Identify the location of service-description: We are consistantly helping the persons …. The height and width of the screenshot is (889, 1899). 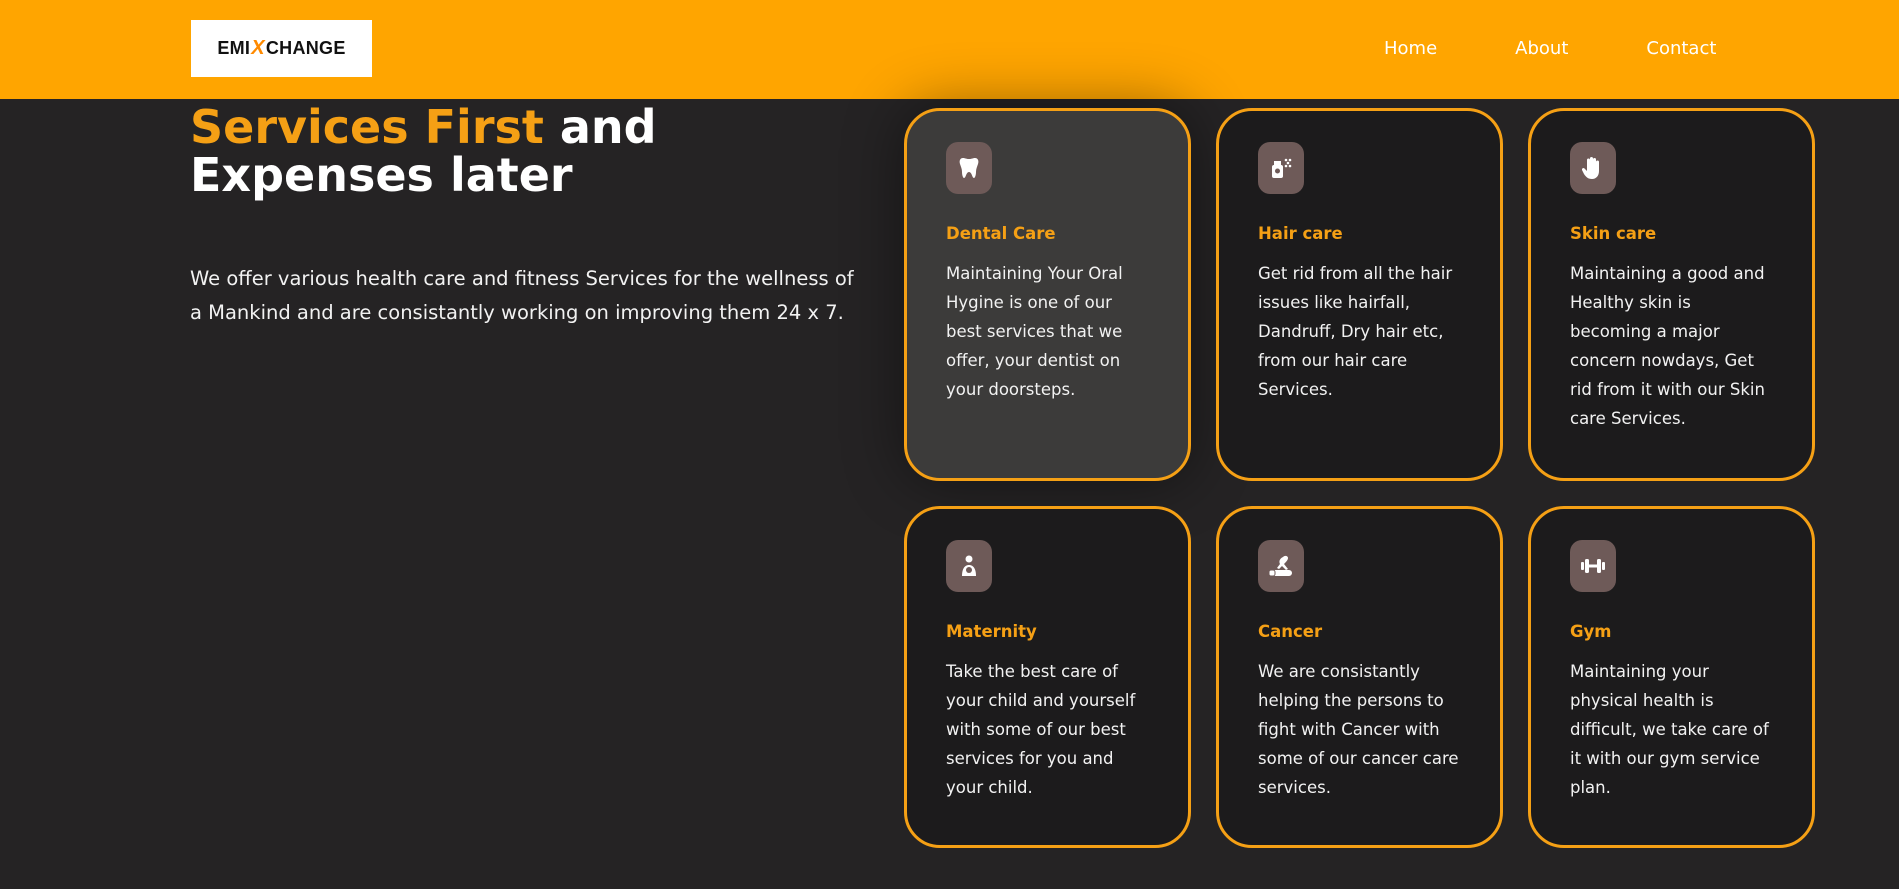
(1358, 729).